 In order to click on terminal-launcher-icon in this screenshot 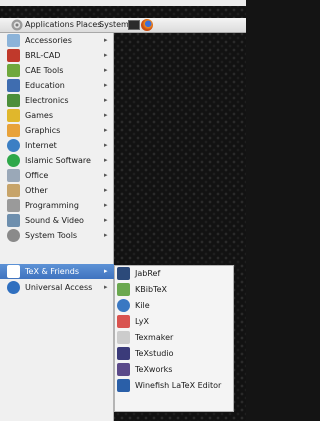, I will do `click(134, 25)`.